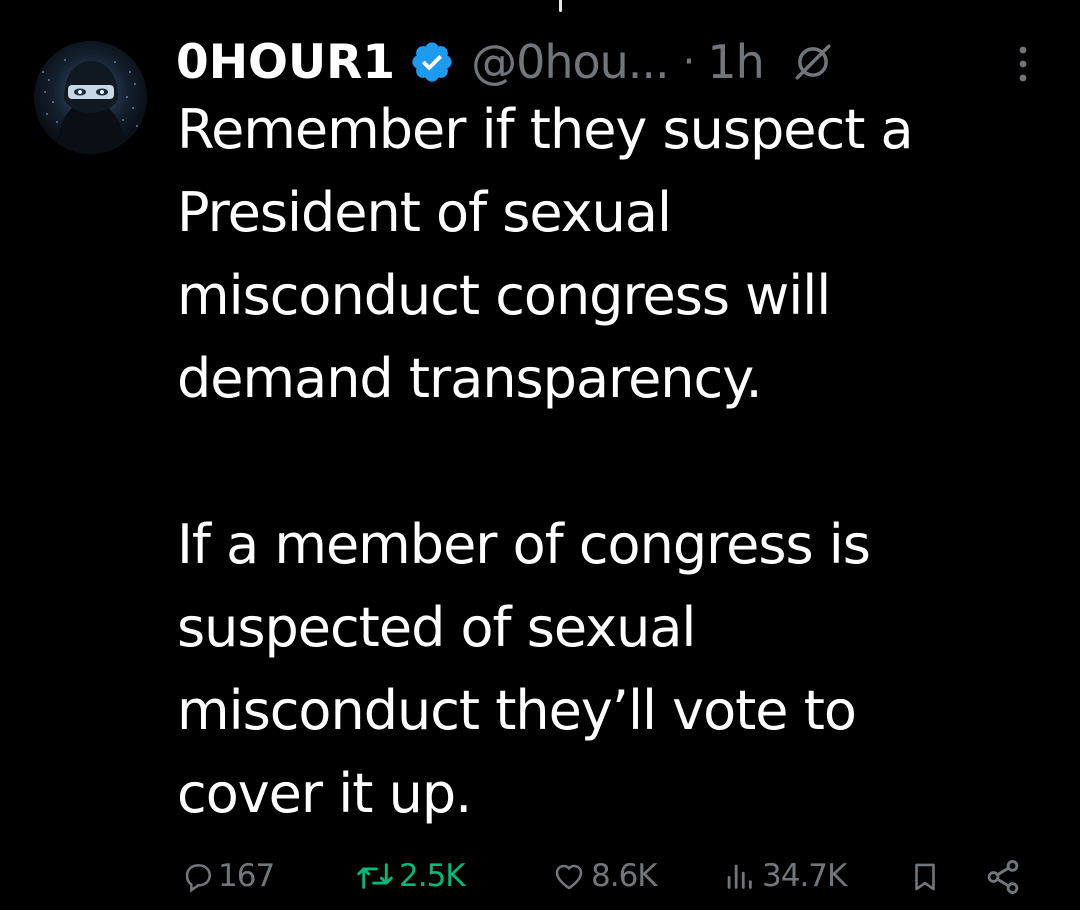  What do you see at coordinates (739, 876) in the screenshot?
I see `views-icon` at bounding box center [739, 876].